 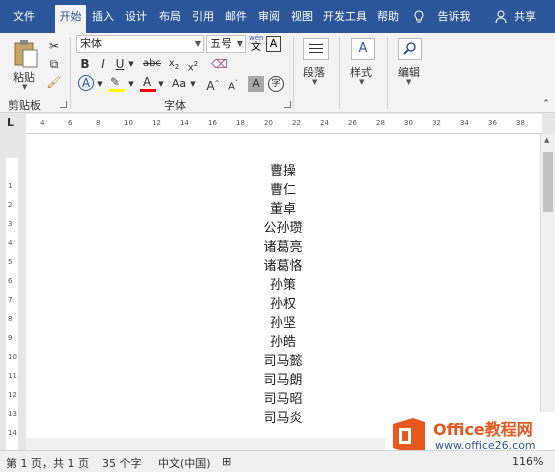 I want to click on scroll-up-icon: ▲, so click(x=546, y=140).